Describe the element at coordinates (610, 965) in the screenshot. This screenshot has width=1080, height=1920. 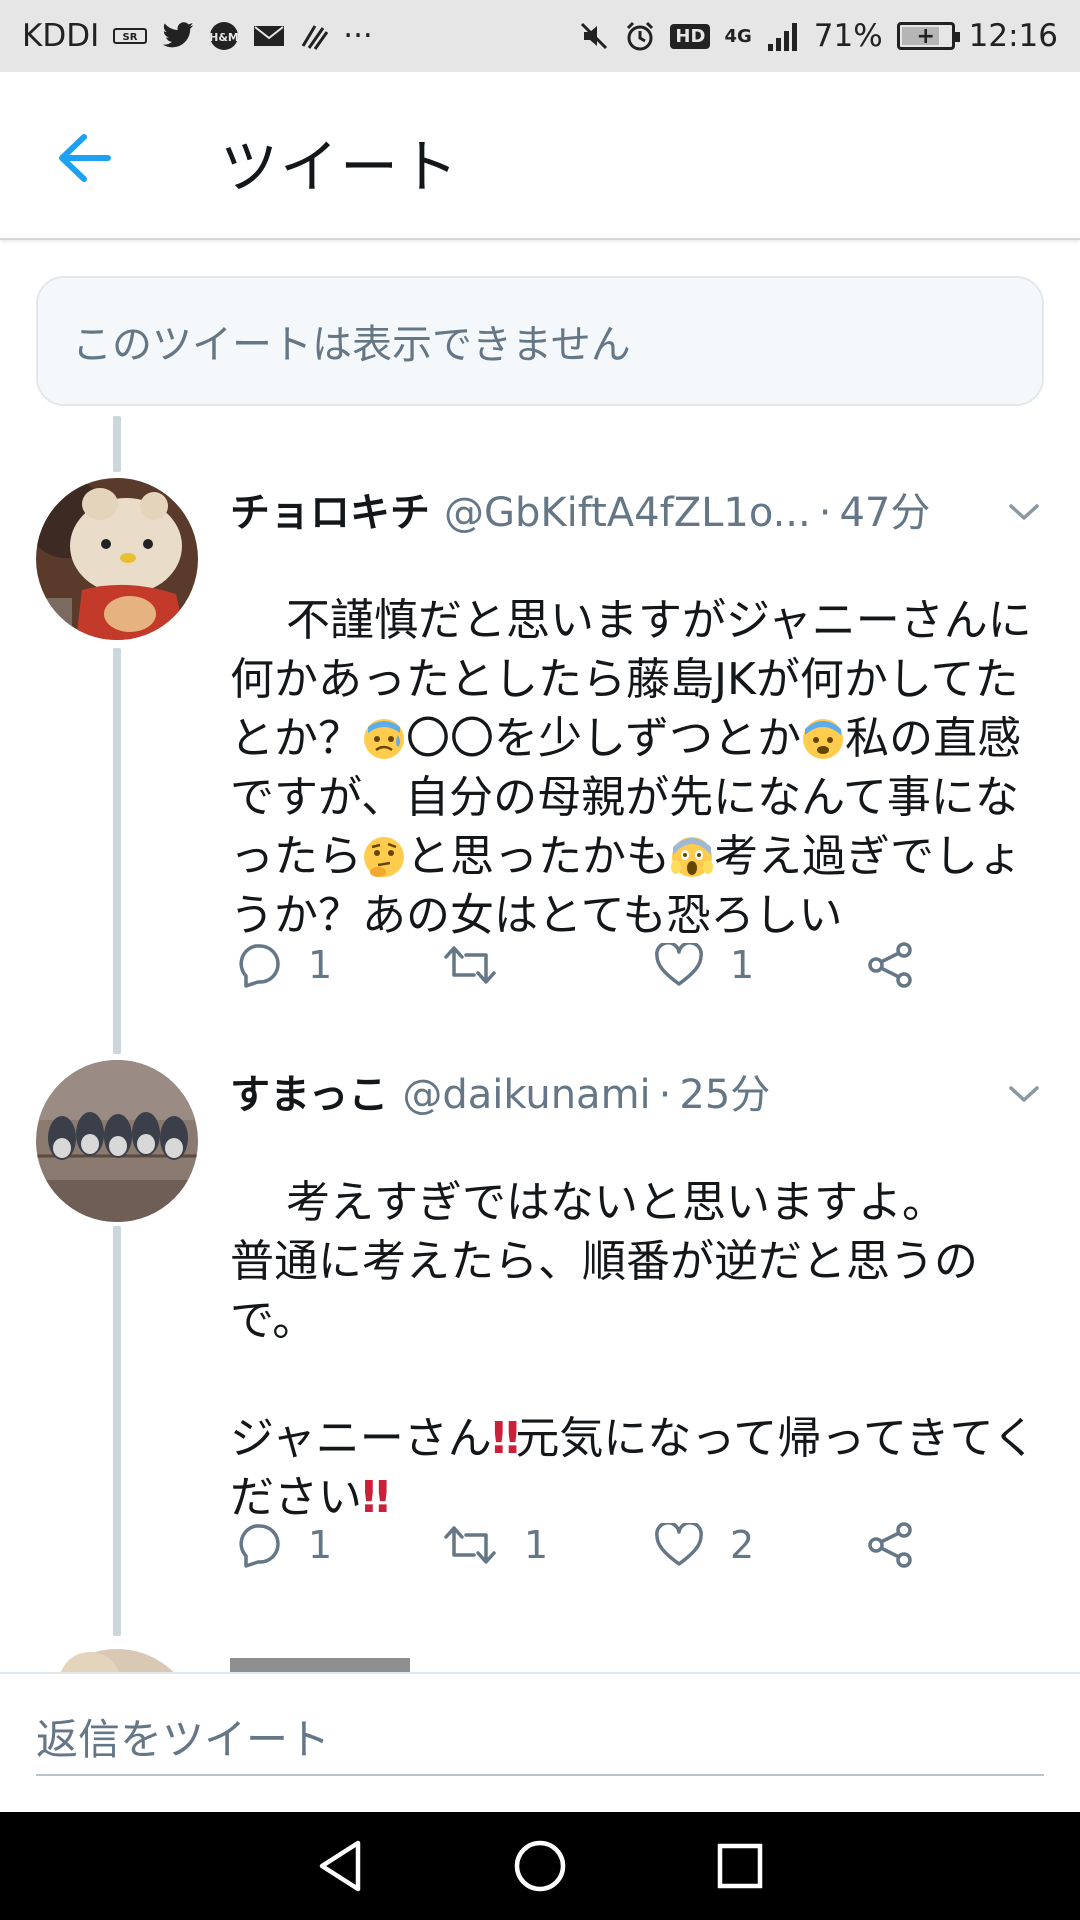
I see `tweet-actions: 1 1` at that location.